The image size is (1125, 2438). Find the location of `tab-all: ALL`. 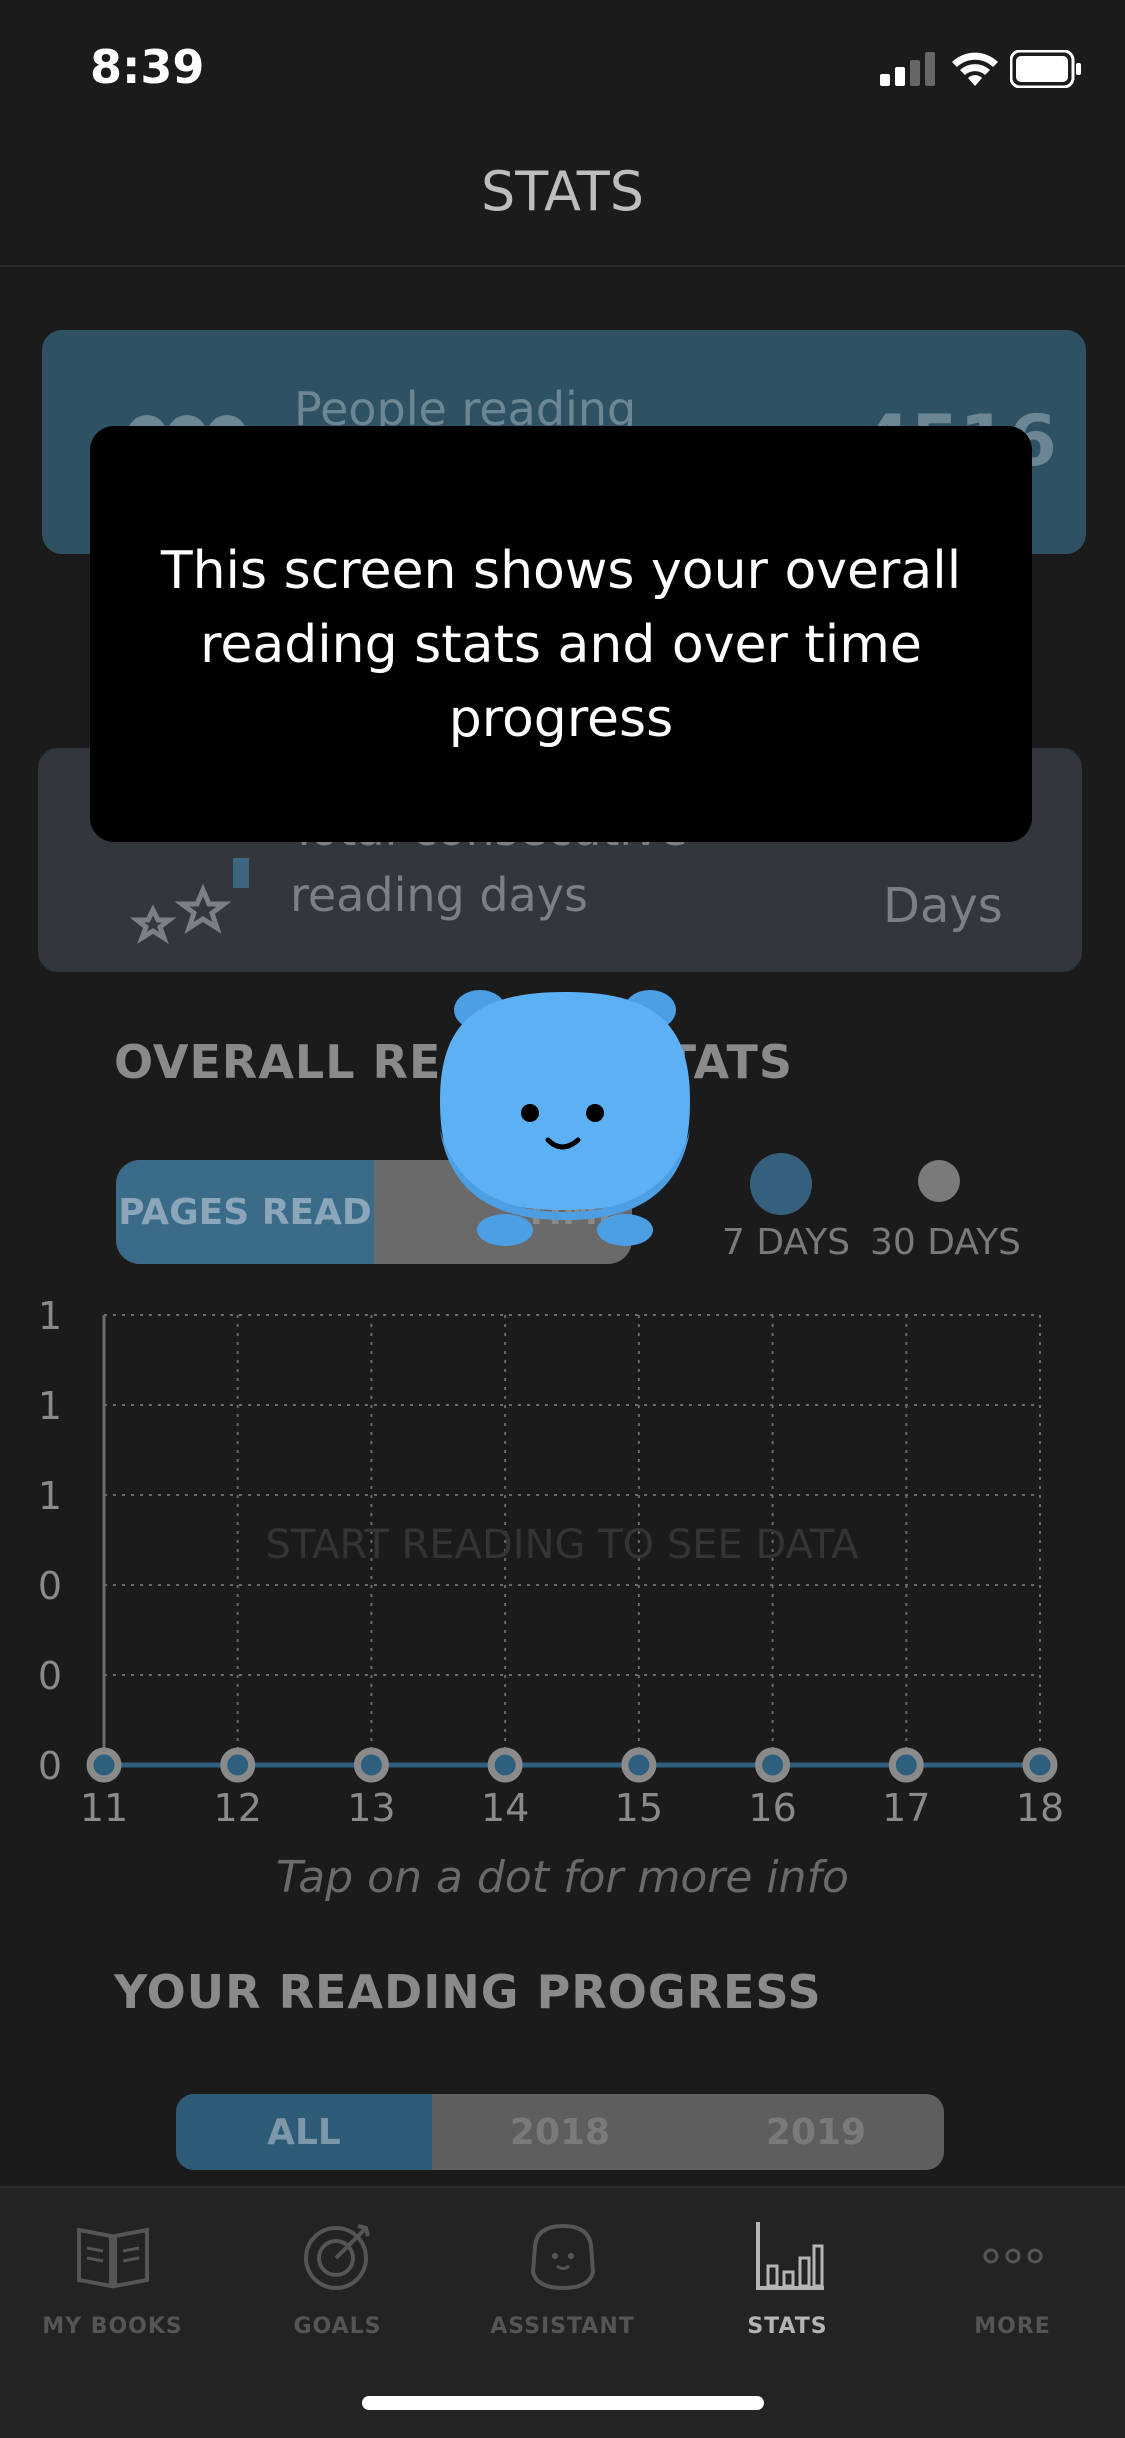

tab-all: ALL is located at coordinates (304, 2132).